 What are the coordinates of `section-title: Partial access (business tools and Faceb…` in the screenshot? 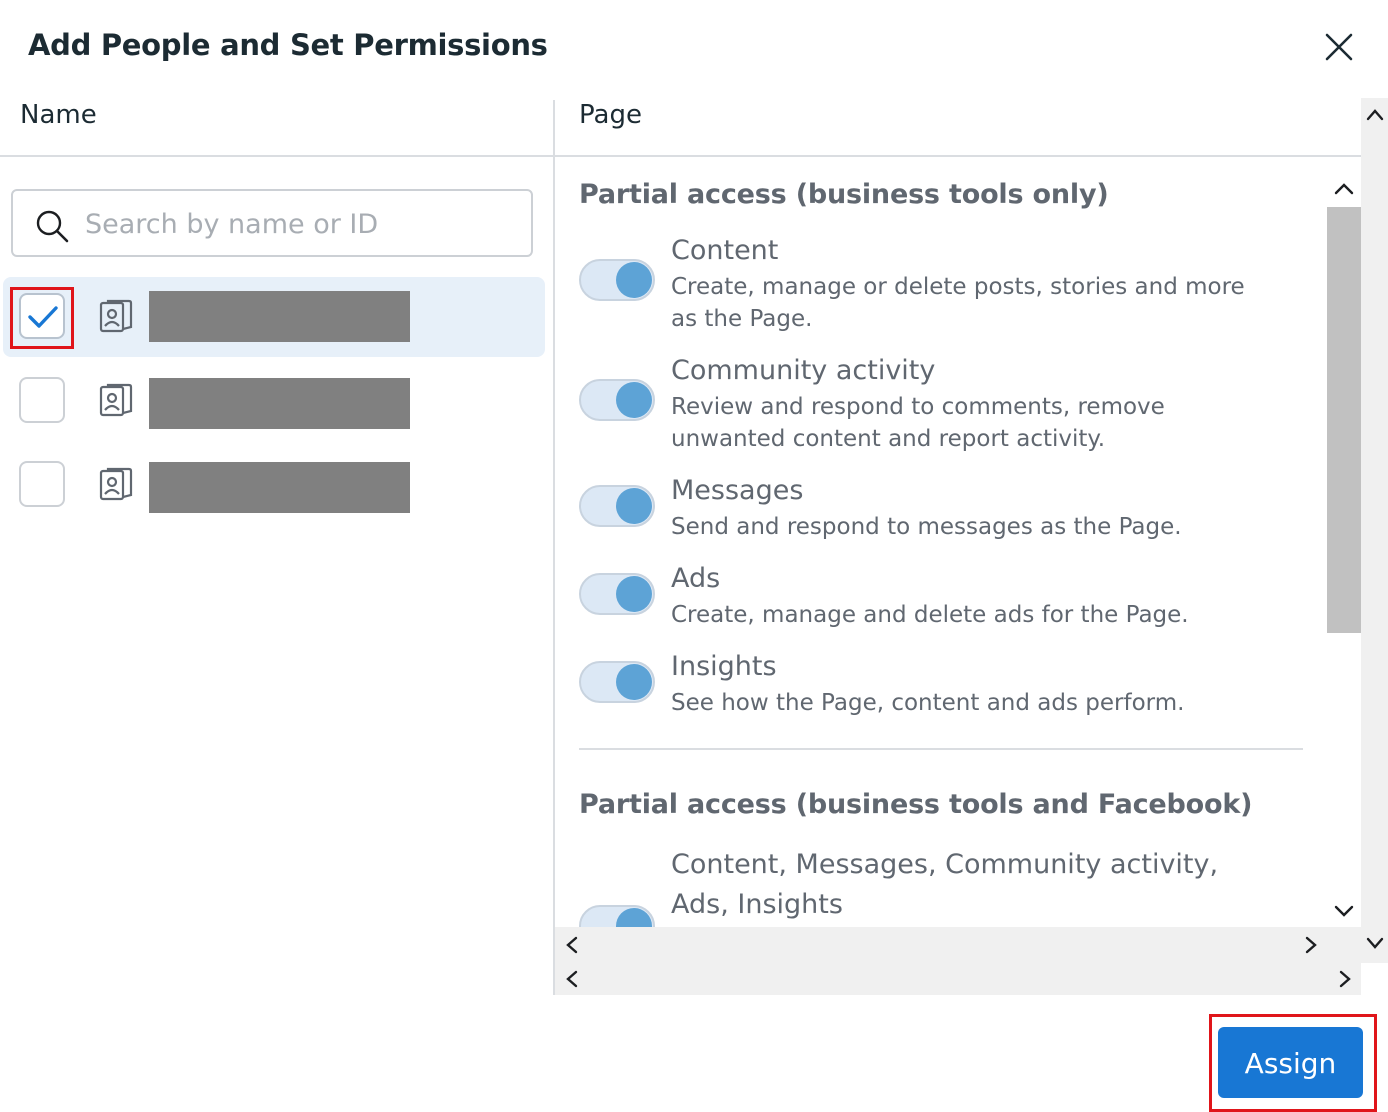 It's located at (916, 804).